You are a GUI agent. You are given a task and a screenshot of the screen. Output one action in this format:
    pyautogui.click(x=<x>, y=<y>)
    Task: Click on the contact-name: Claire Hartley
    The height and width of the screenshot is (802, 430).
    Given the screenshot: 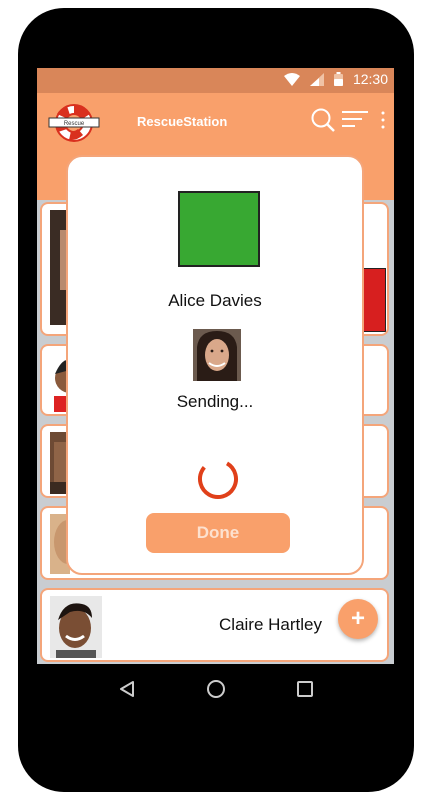 What is the action you would take?
    pyautogui.click(x=270, y=624)
    